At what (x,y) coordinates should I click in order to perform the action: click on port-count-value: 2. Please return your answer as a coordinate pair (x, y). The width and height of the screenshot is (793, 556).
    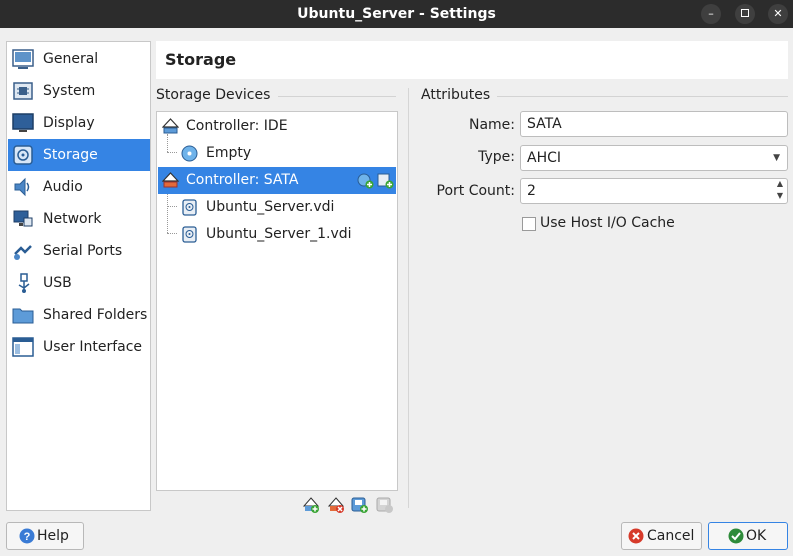
    Looking at the image, I should click on (531, 191).